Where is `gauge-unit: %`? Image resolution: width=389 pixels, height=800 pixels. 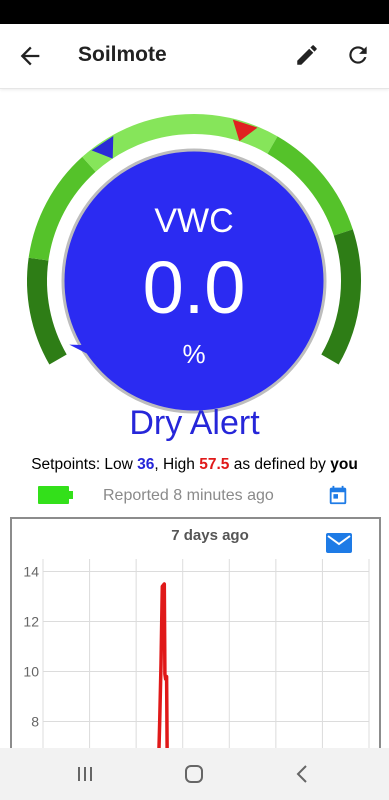
gauge-unit: % is located at coordinates (193, 354).